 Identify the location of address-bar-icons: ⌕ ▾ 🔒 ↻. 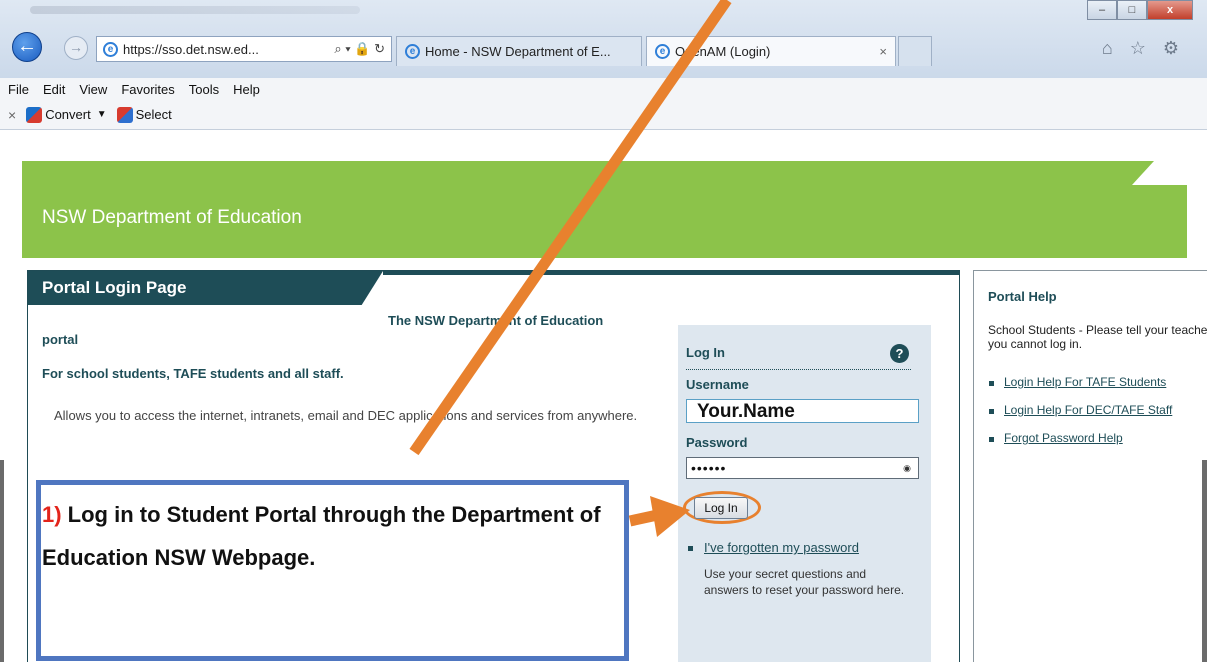
(359, 49).